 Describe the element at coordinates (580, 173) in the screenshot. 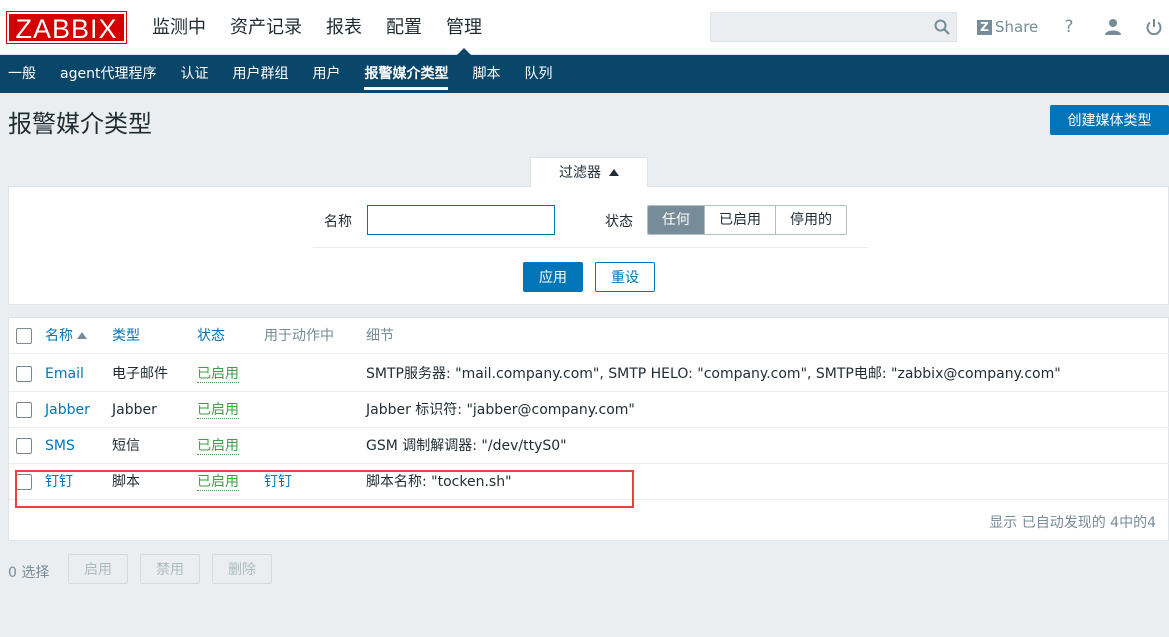

I see `filter-tab-label: 过滤器` at that location.